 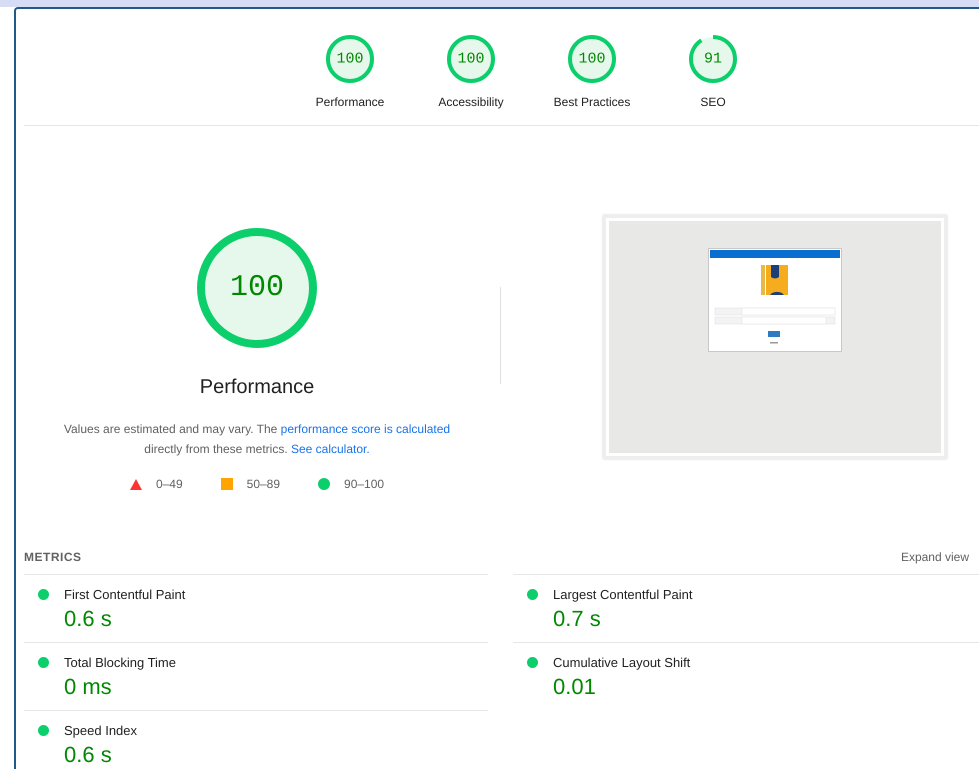 What do you see at coordinates (934, 557) in the screenshot?
I see `expand-view-toggle: Expand view` at bounding box center [934, 557].